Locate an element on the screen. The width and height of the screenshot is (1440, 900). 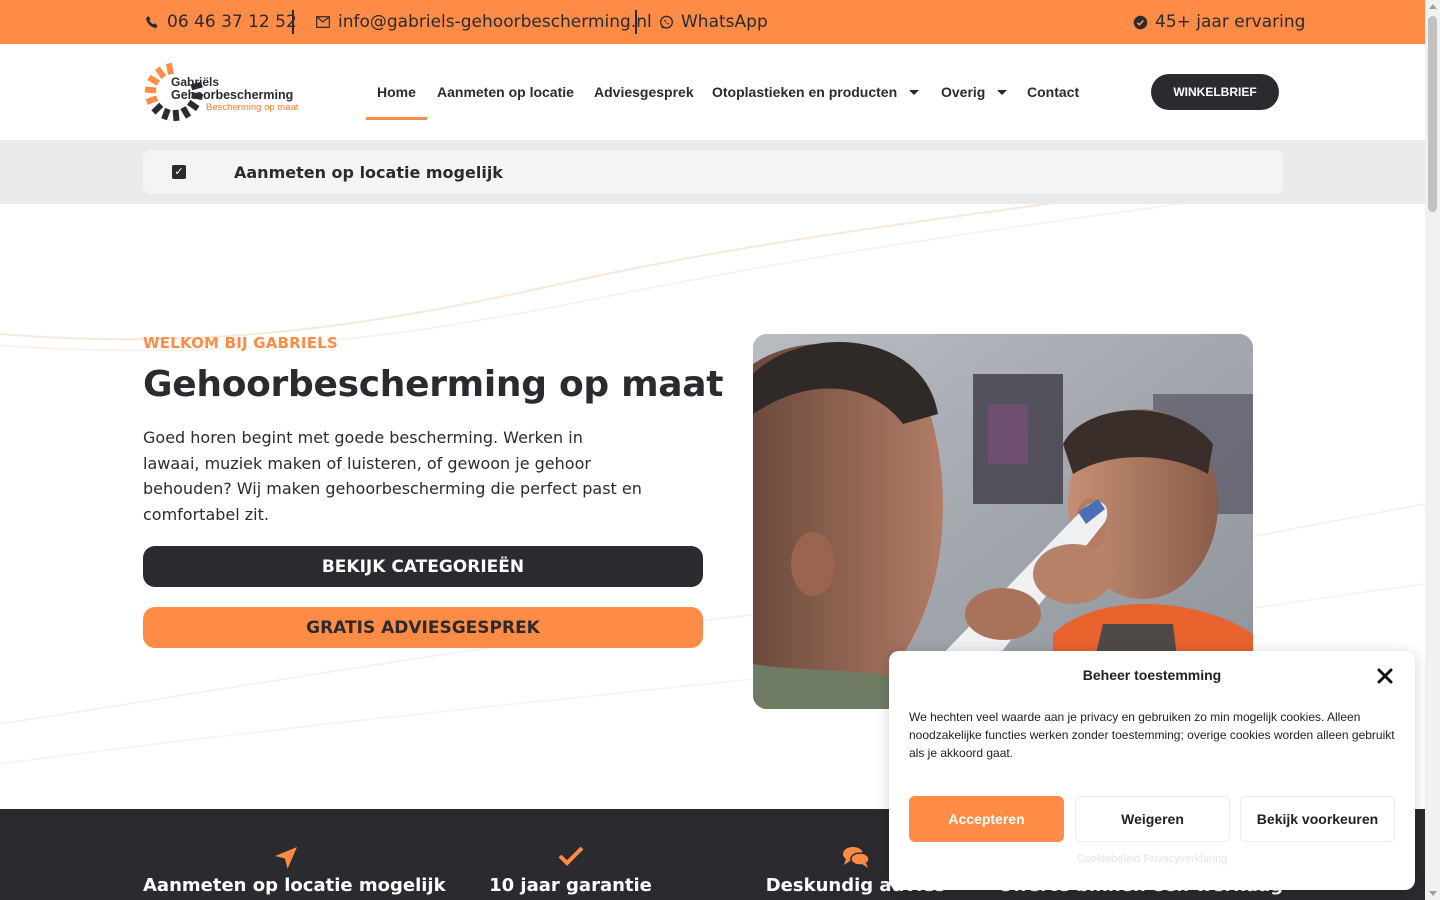
page-scrollbar is located at coordinates (1432, 450).